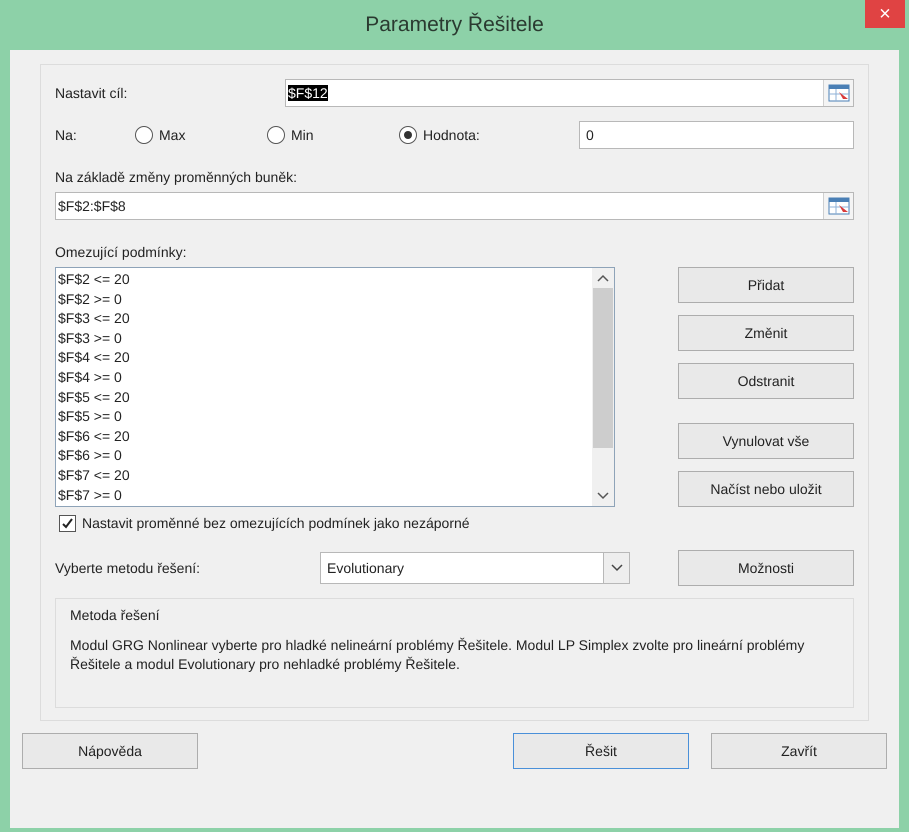  I want to click on scroll-up-icon, so click(603, 278).